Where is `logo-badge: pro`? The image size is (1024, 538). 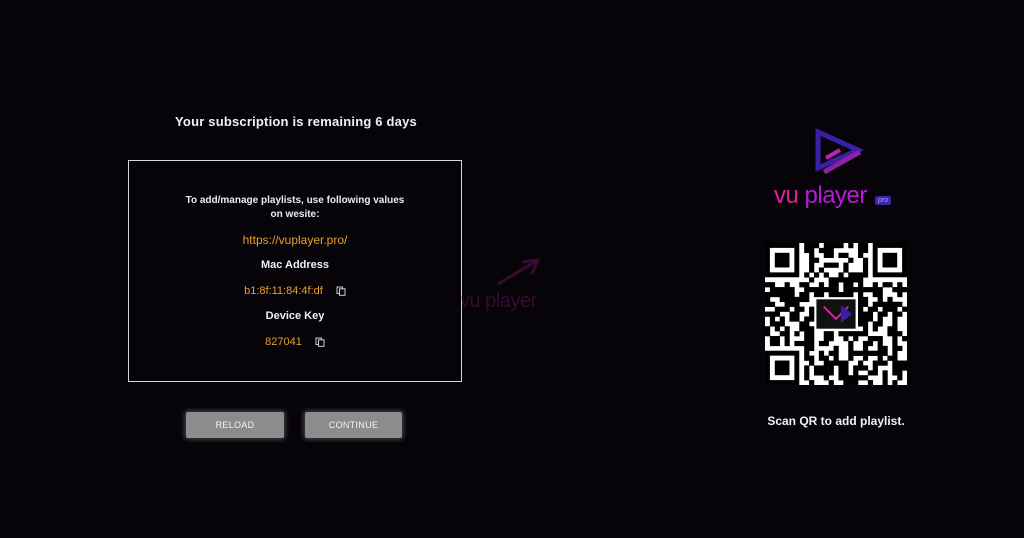 logo-badge: pro is located at coordinates (883, 200).